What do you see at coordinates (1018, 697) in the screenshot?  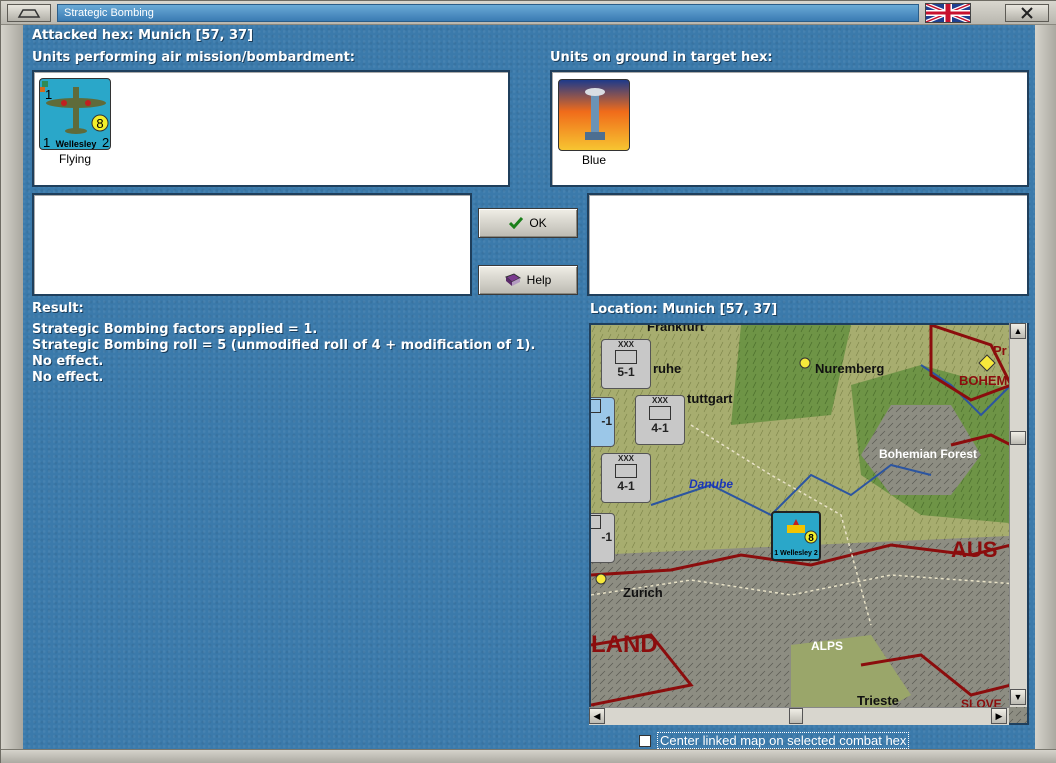 I see `scroll-down-button: ▼` at bounding box center [1018, 697].